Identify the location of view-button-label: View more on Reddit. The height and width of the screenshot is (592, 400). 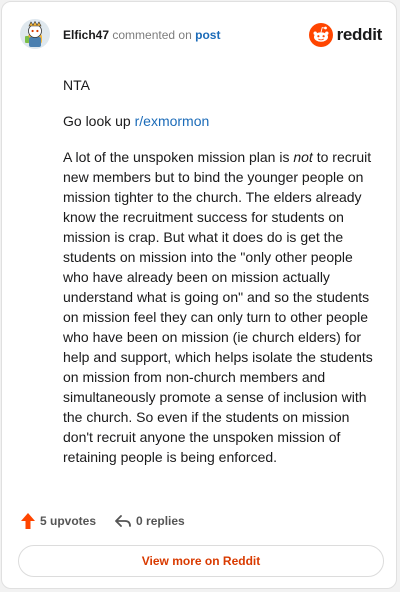
(201, 561).